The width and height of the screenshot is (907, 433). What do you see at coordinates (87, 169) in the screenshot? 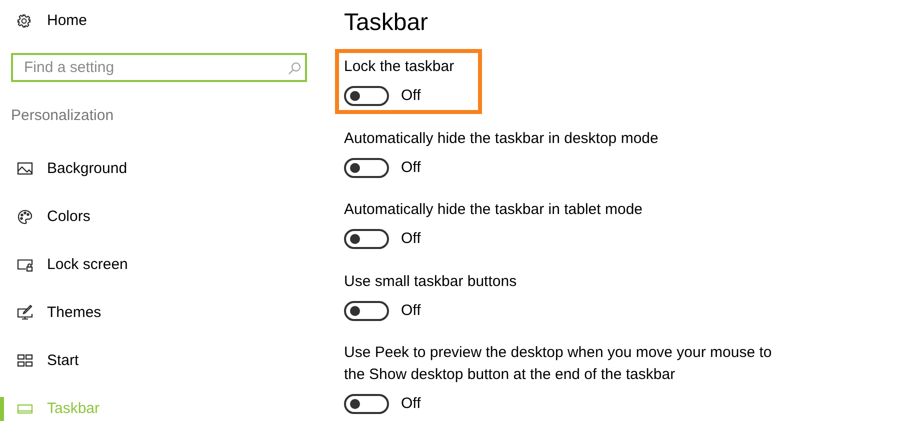
I see `sidebar-item: Background` at bounding box center [87, 169].